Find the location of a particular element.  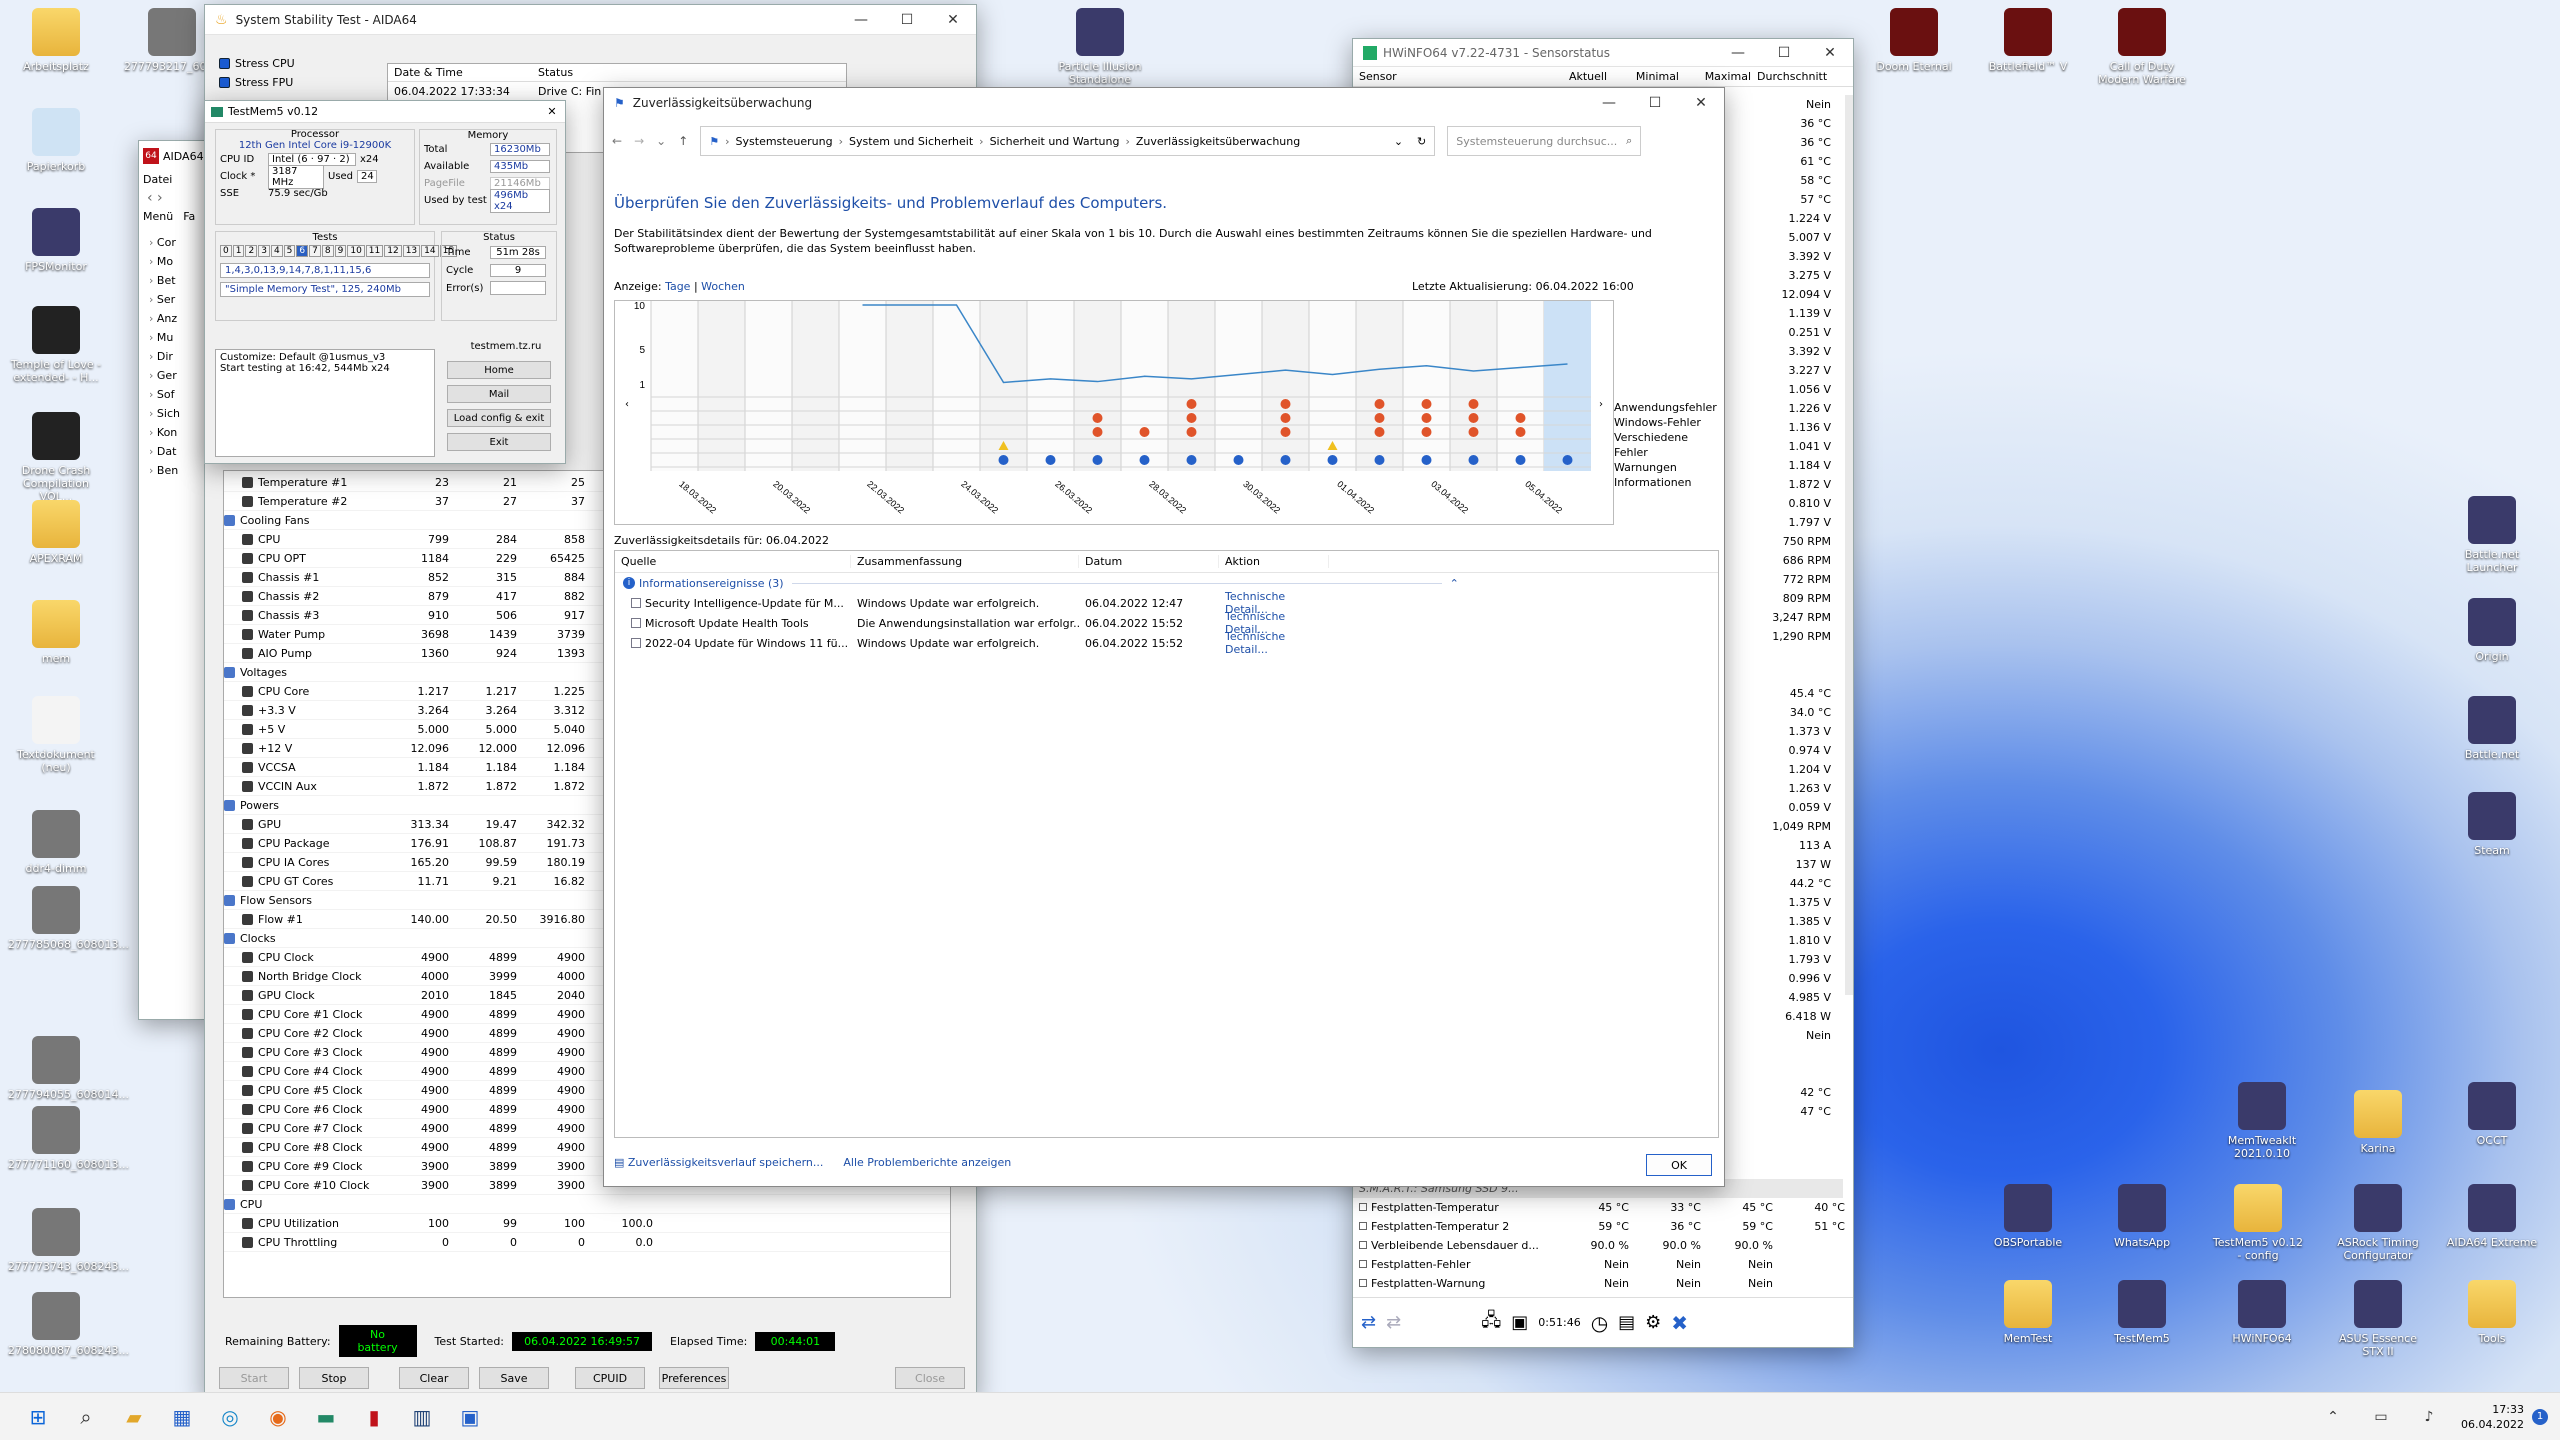

memtest-taskbar-icon: ▬ is located at coordinates (326, 1417).